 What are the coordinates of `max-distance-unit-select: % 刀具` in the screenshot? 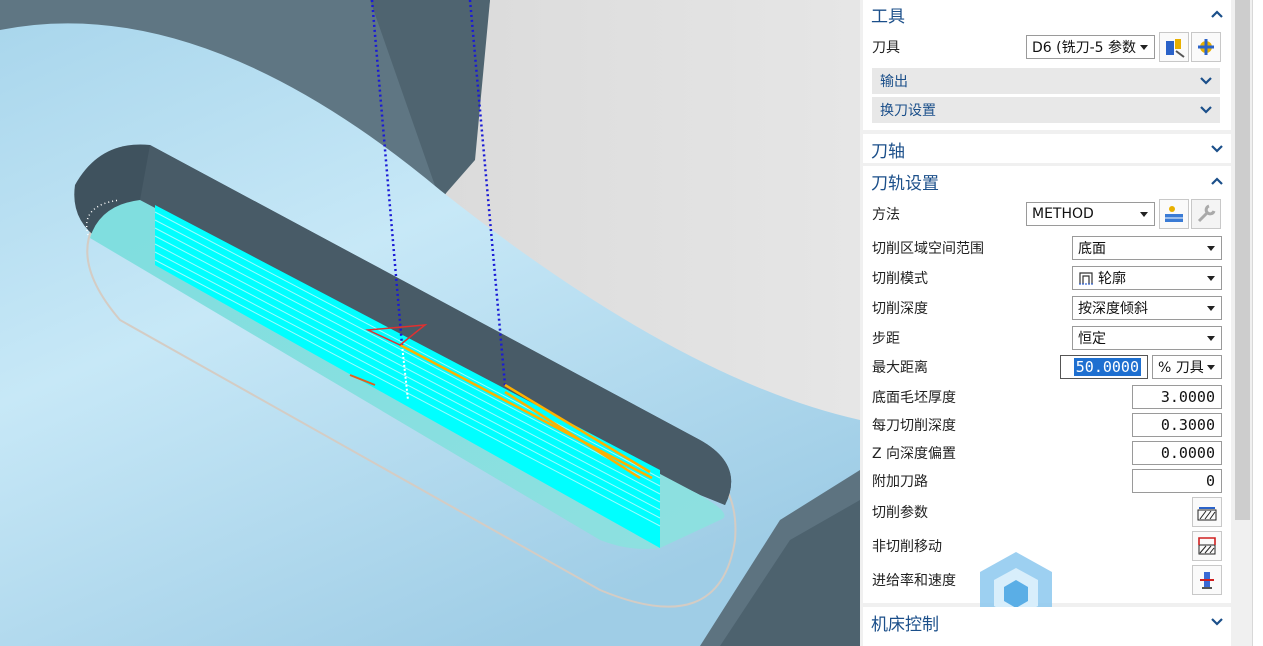 It's located at (1187, 367).